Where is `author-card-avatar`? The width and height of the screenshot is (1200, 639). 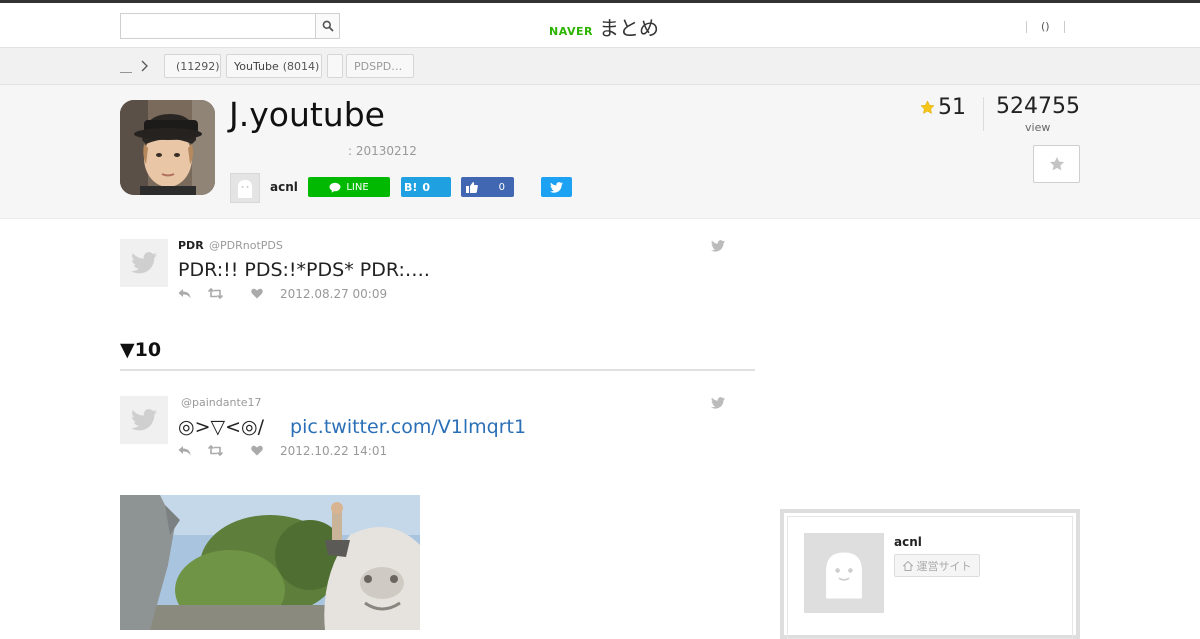 author-card-avatar is located at coordinates (844, 573).